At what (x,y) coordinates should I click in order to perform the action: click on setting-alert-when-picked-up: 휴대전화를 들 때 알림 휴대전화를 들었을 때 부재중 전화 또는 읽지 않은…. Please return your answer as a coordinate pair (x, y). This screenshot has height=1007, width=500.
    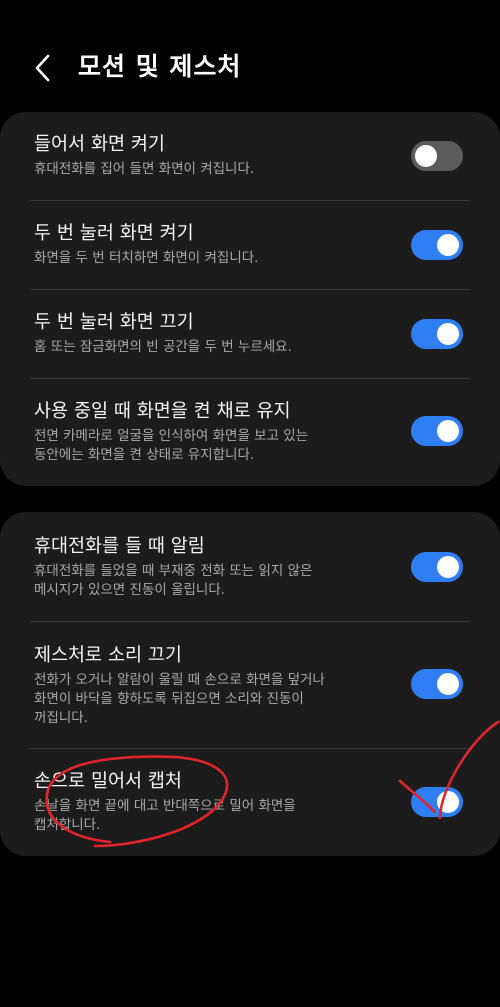
    Looking at the image, I should click on (250, 566).